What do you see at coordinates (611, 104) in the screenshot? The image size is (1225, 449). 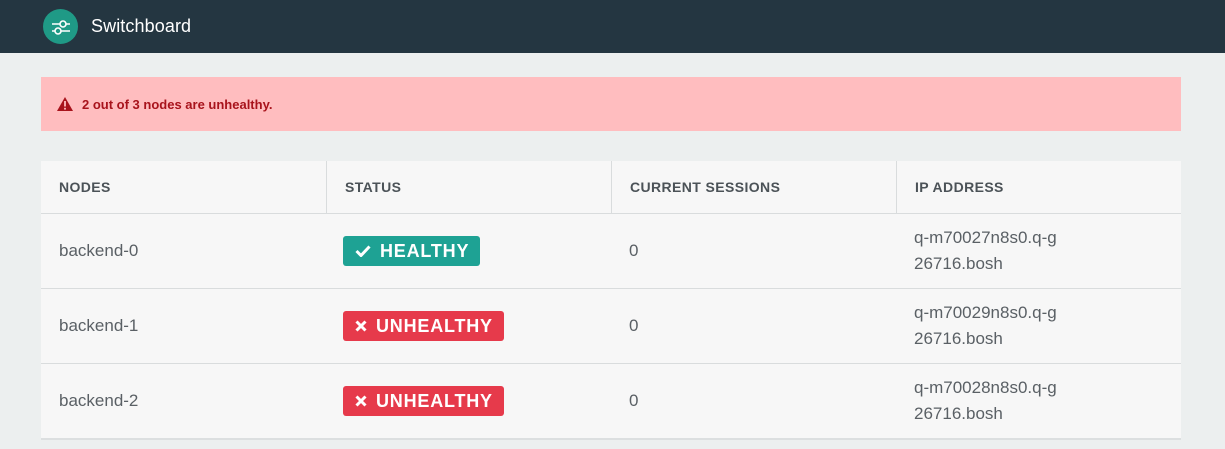 I see `unhealthy-alert-banner: 2 out of 3 nodes are unhealthy.` at bounding box center [611, 104].